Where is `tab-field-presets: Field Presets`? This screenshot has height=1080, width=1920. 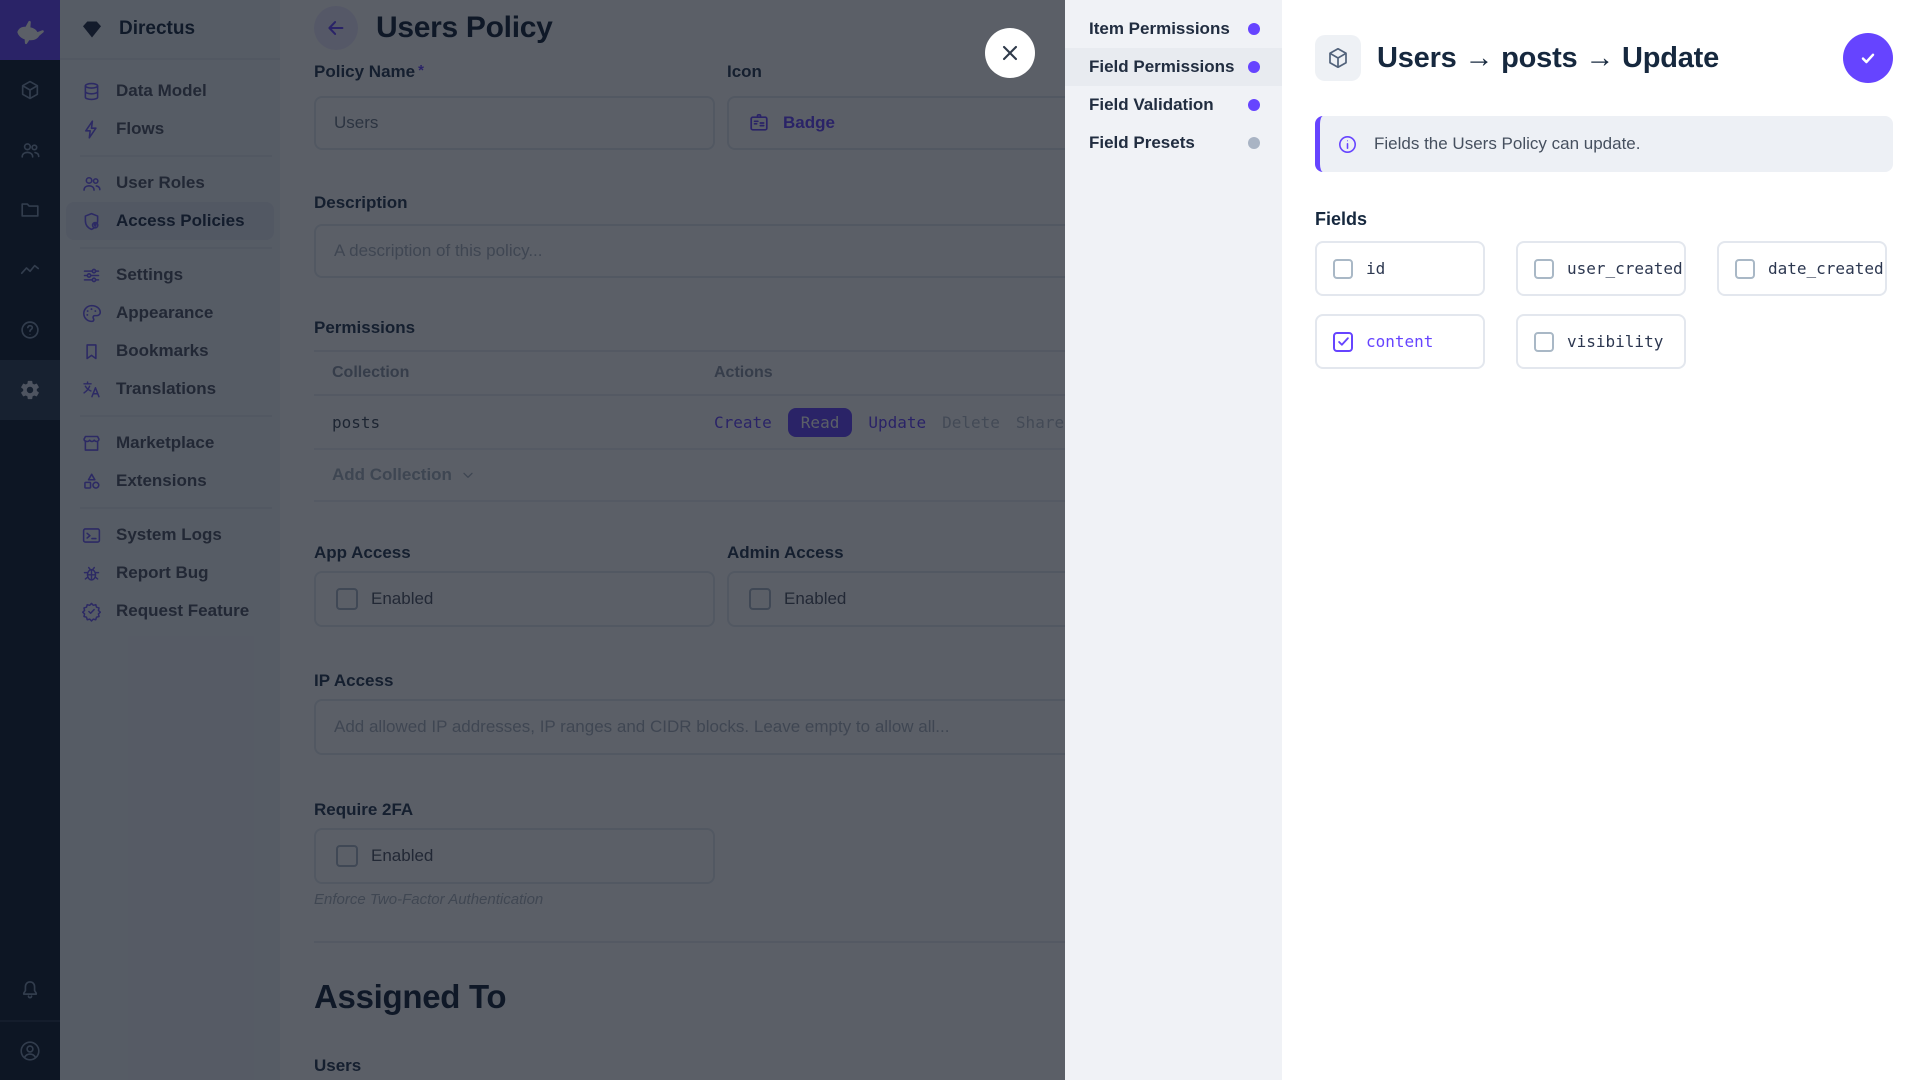
tab-field-presets: Field Presets is located at coordinates (1173, 143).